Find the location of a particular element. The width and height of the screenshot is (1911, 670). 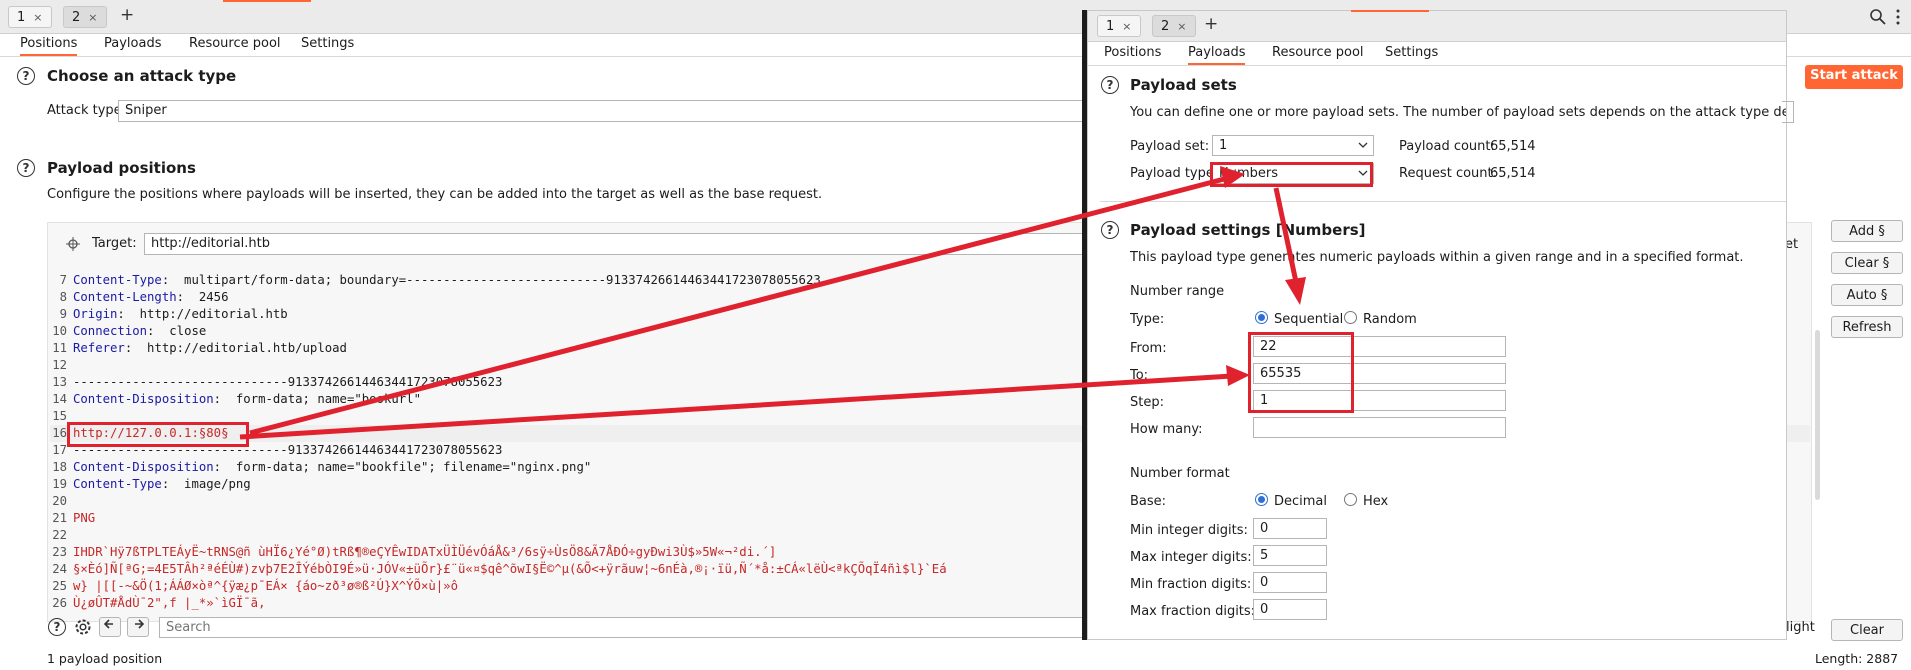

search-icon is located at coordinates (1878, 17).